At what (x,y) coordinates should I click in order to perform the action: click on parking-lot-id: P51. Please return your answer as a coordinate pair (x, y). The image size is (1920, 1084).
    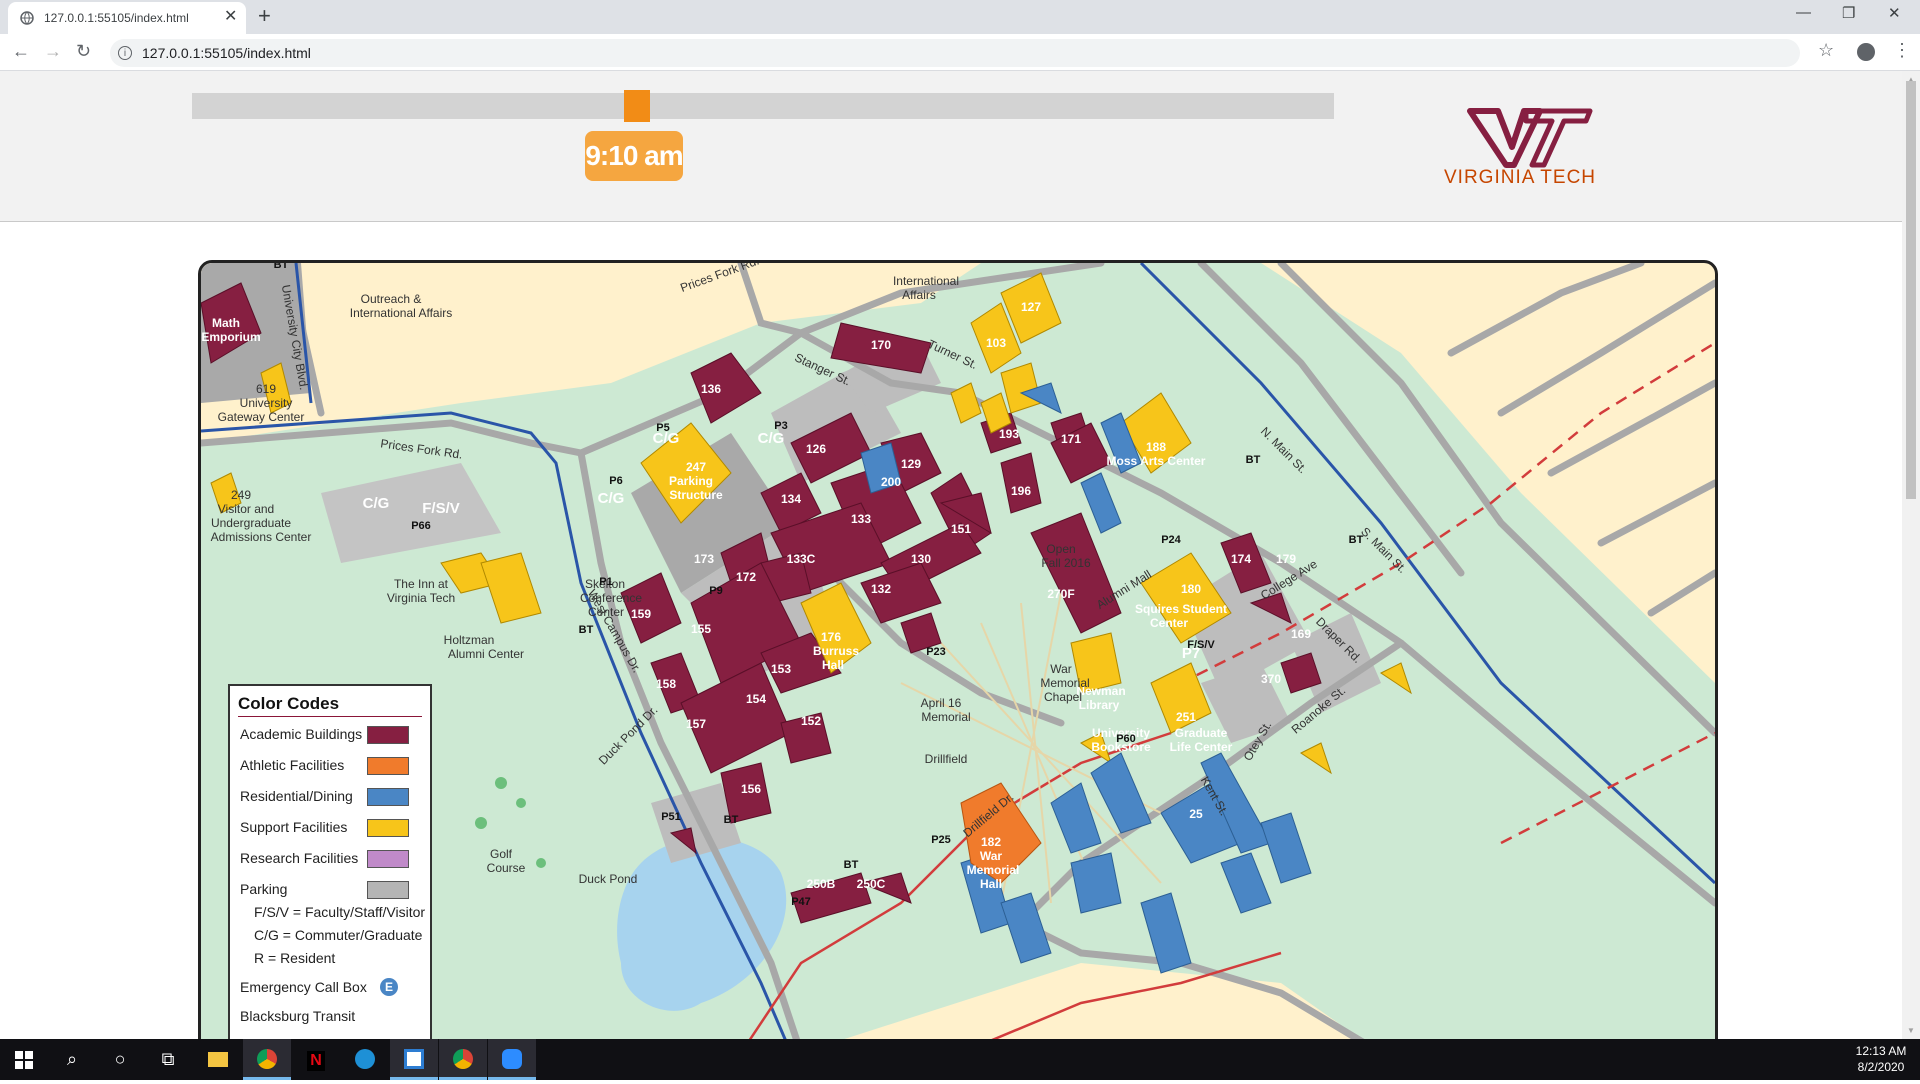
    Looking at the image, I should click on (671, 817).